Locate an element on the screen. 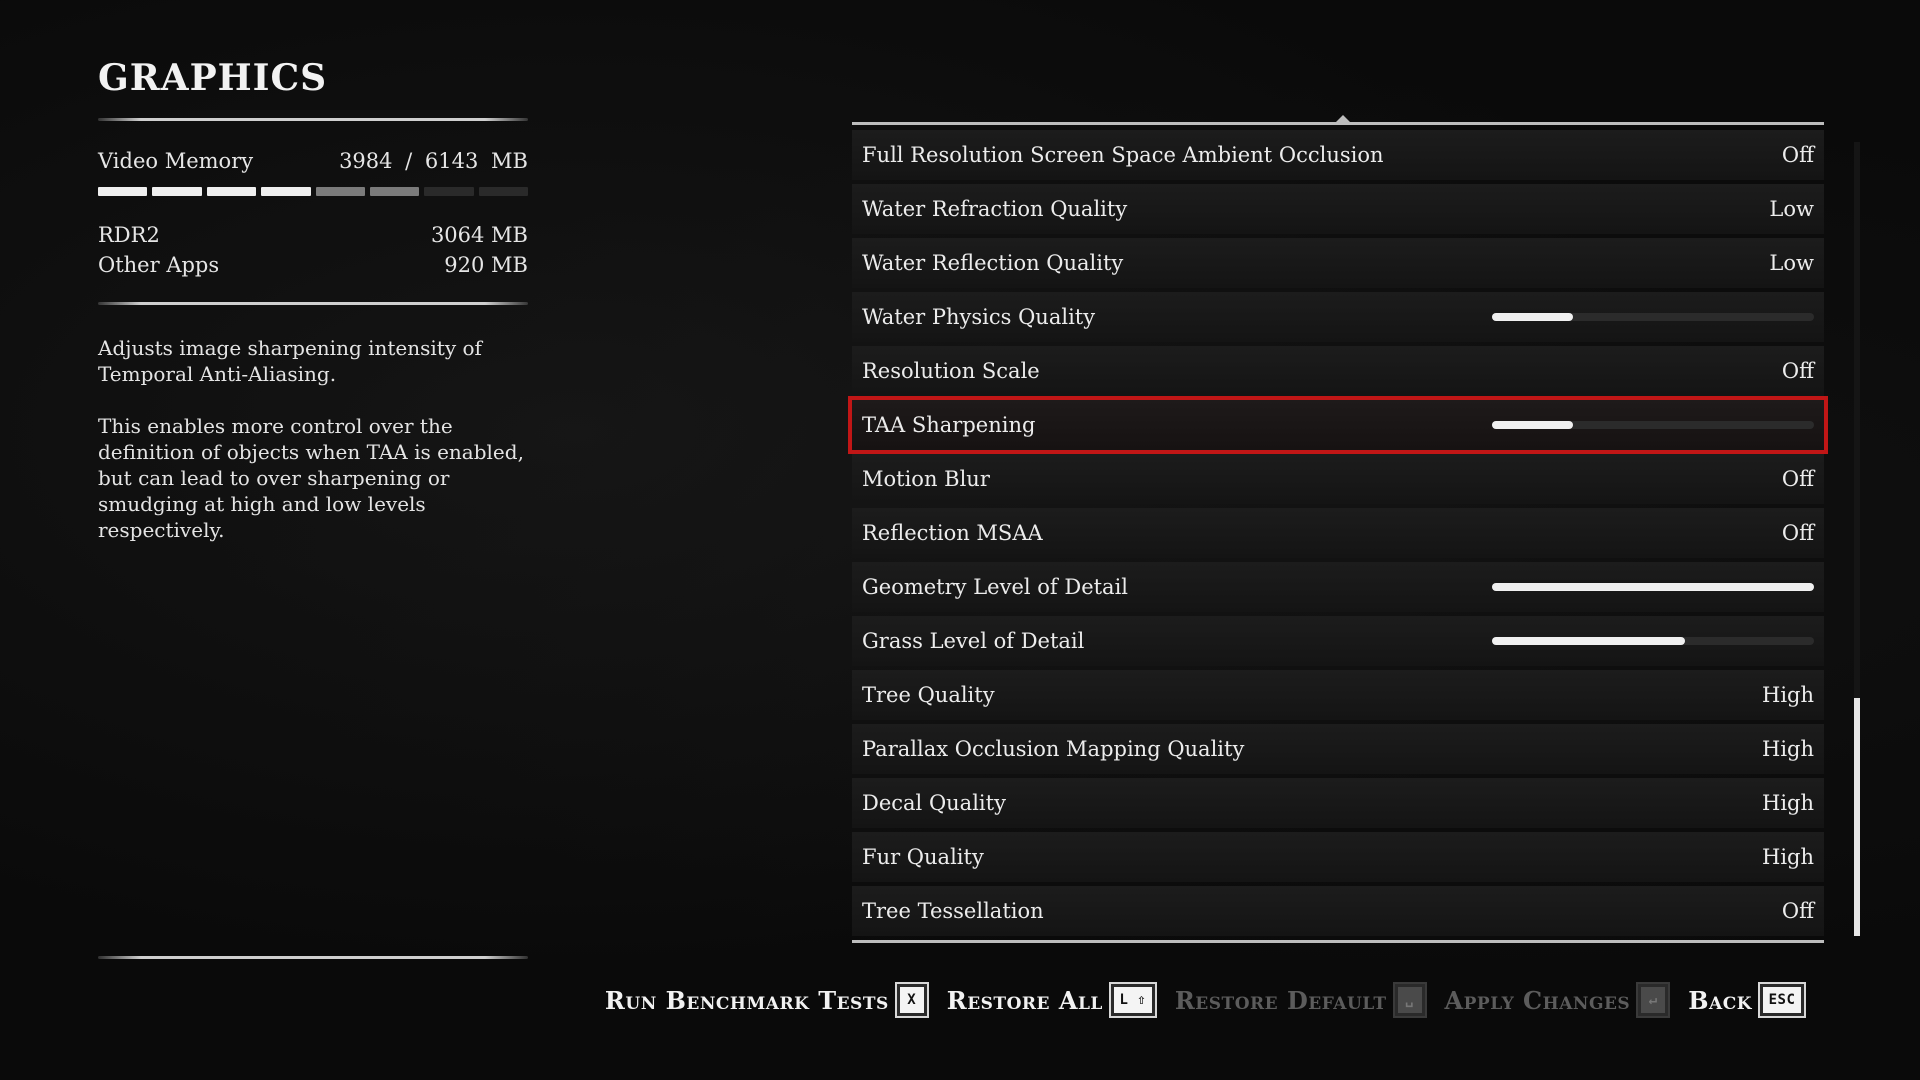  memory-item-value: 920 MB is located at coordinates (486, 265).